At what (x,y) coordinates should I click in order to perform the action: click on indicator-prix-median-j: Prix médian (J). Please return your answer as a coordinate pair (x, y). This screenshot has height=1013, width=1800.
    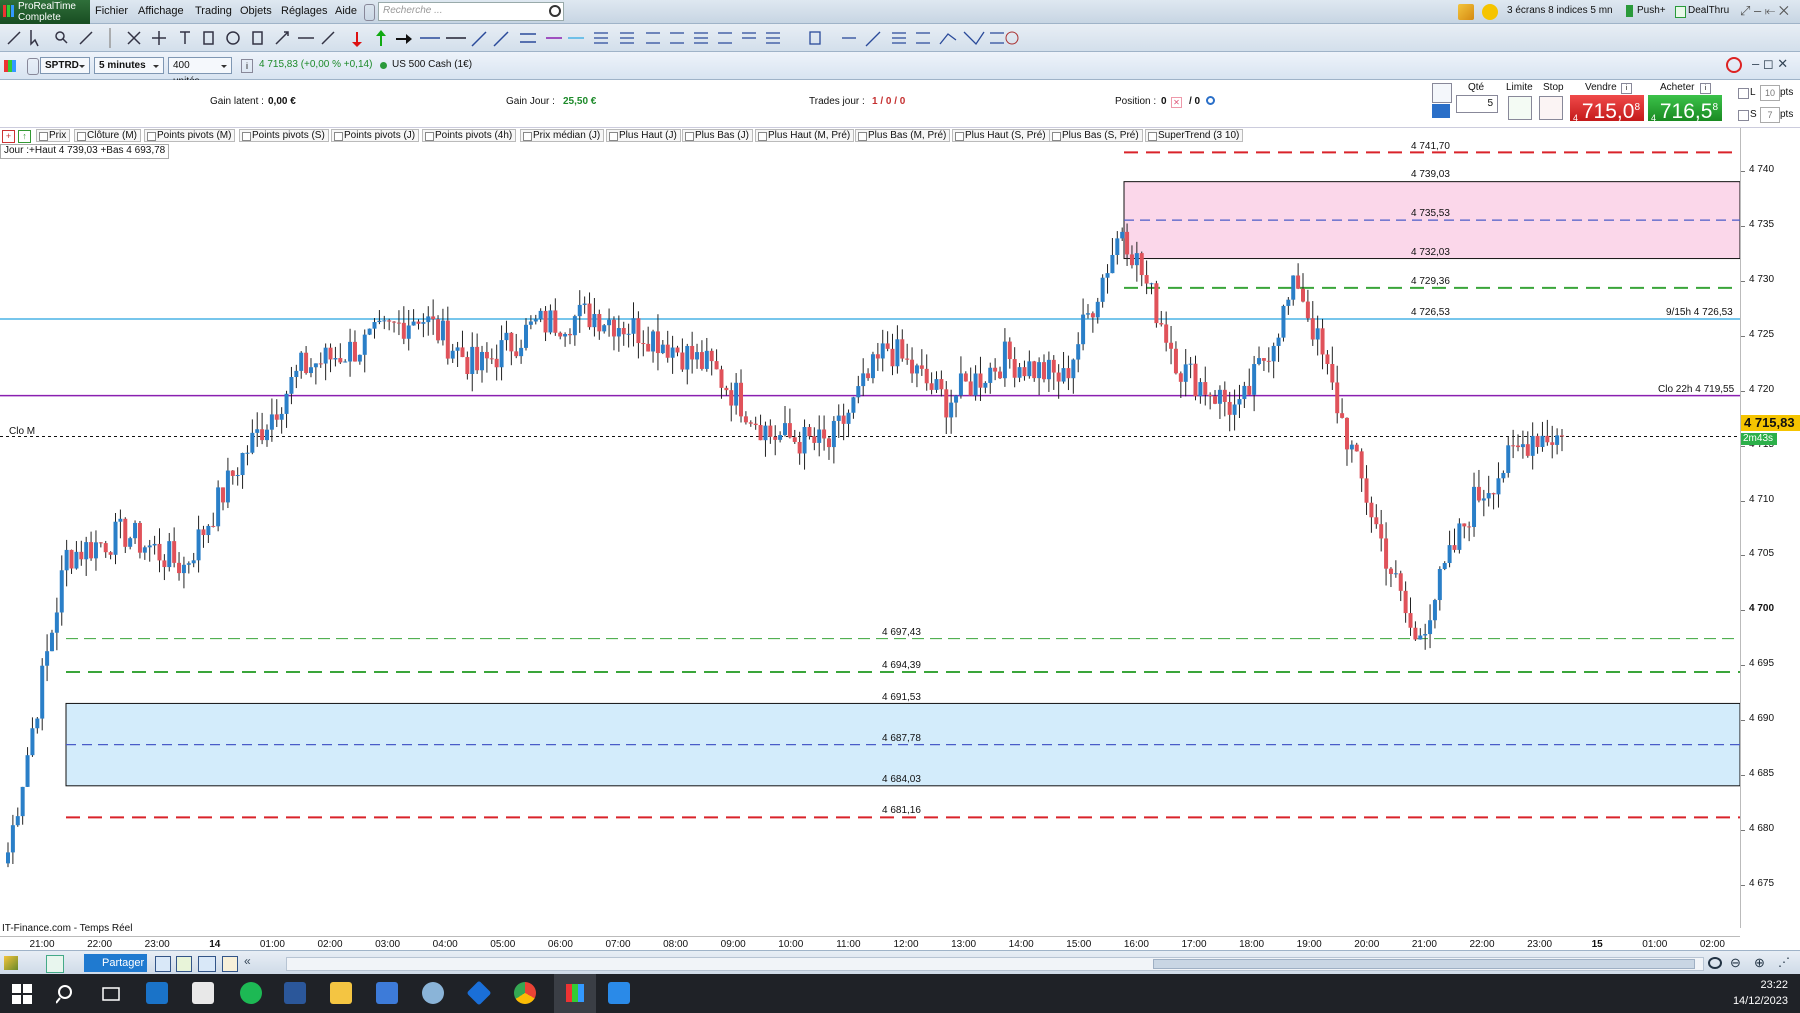
    Looking at the image, I should click on (562, 135).